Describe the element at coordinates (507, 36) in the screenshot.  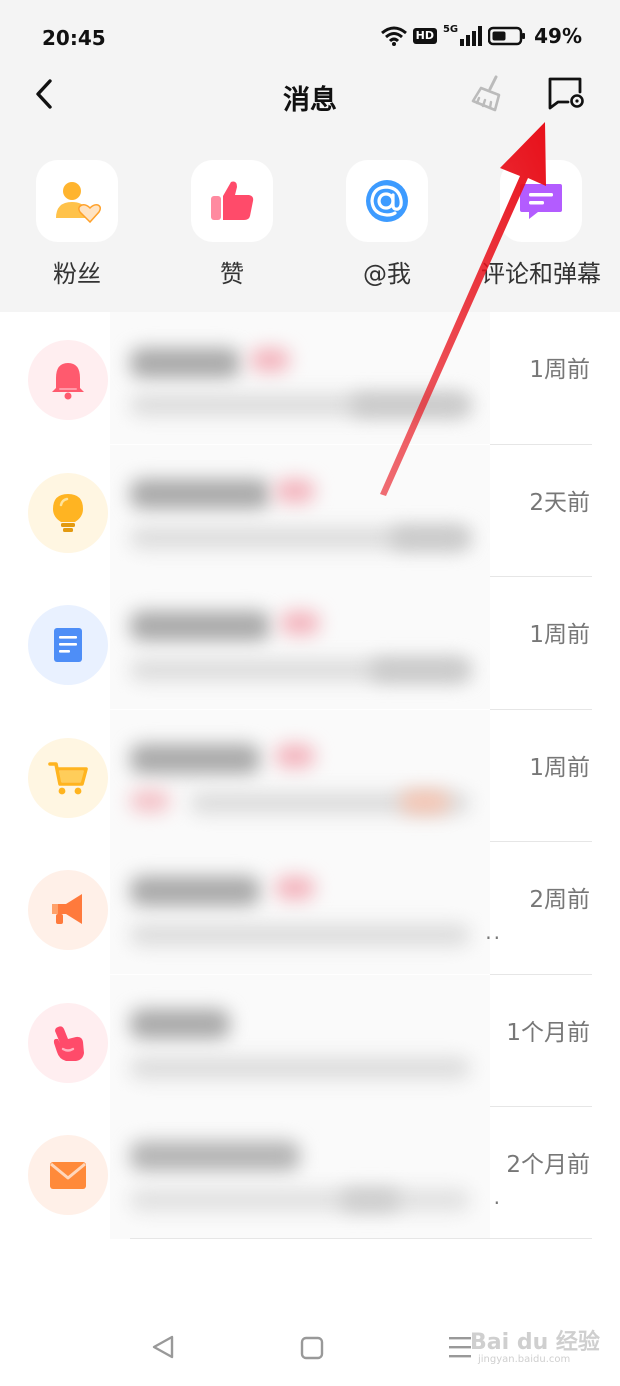
I see `battery-icon` at that location.